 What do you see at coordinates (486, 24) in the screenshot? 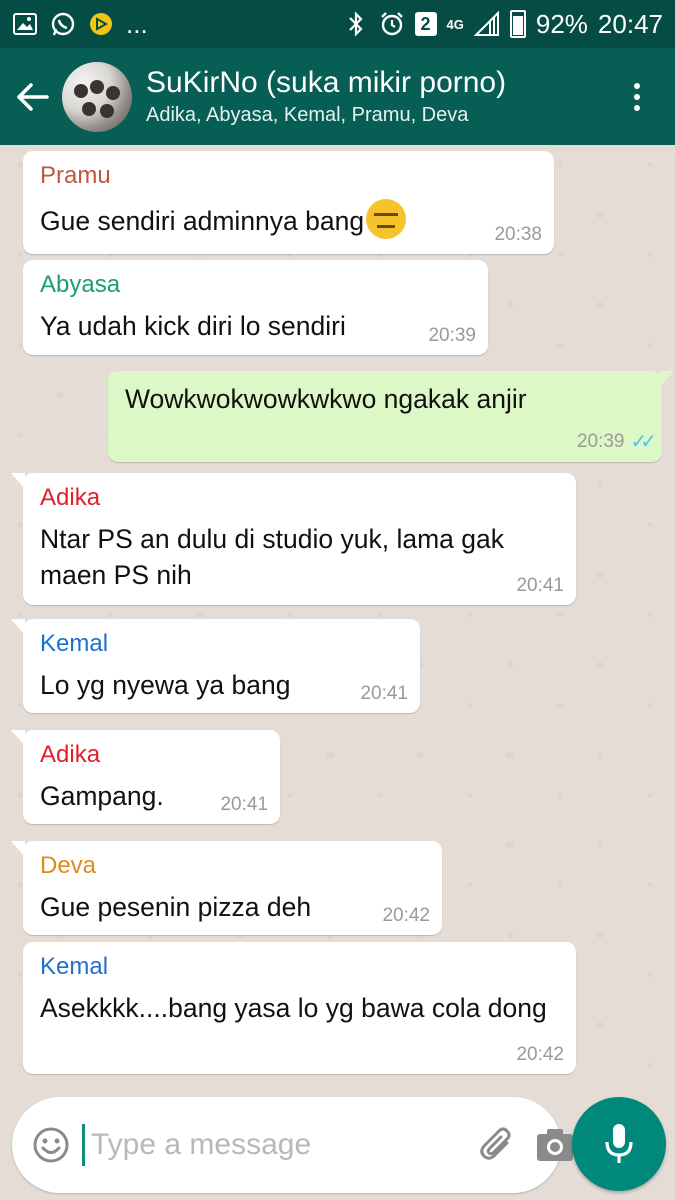
I see `signal-icon` at bounding box center [486, 24].